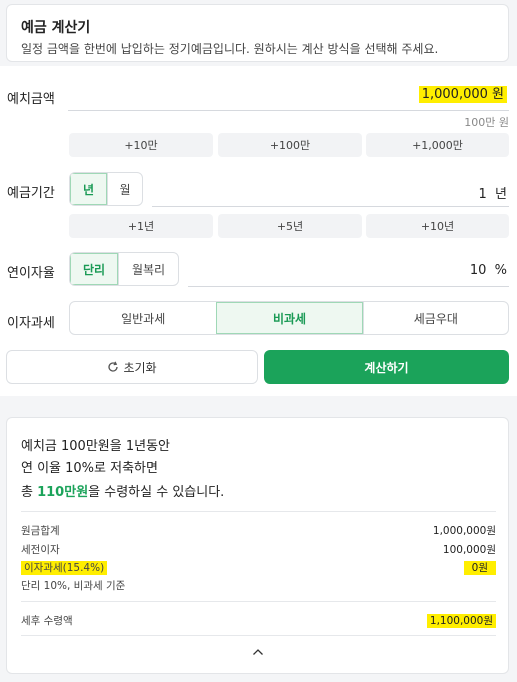 Image resolution: width=517 pixels, height=682 pixels. Describe the element at coordinates (386, 367) in the screenshot. I see `calculate-button: 계산하기` at that location.